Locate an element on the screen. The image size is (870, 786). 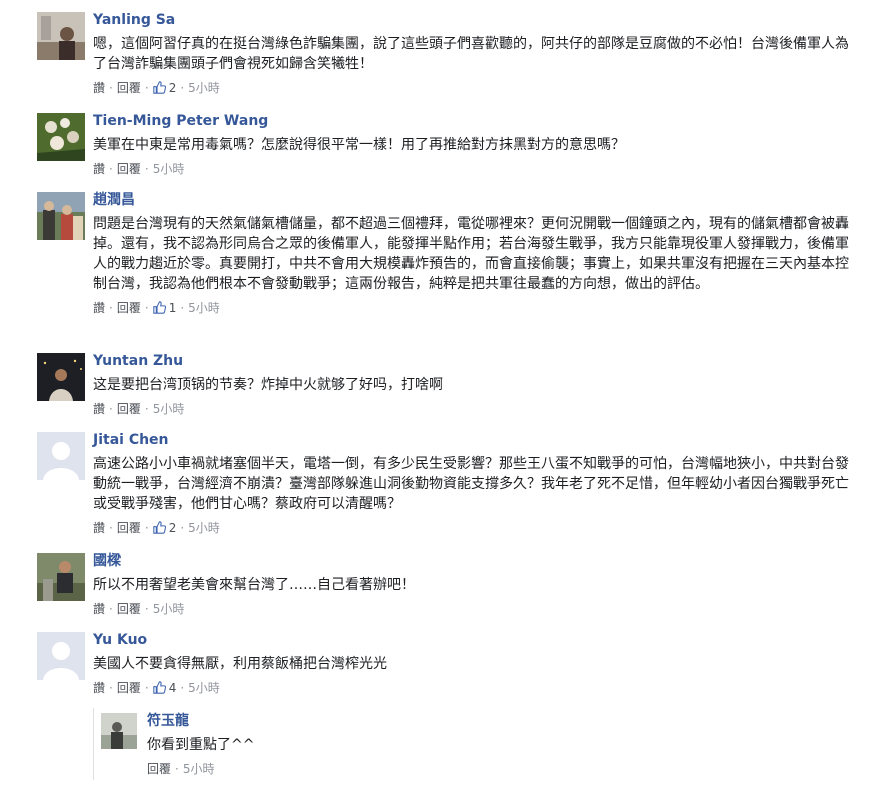
comment-actions: 回覆 · 5小時 is located at coordinates (484, 769).